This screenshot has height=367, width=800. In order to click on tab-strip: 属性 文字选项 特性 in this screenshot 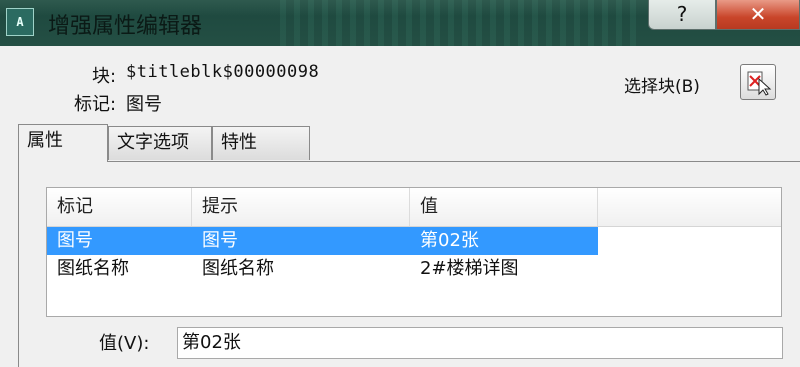, I will do `click(408, 143)`.